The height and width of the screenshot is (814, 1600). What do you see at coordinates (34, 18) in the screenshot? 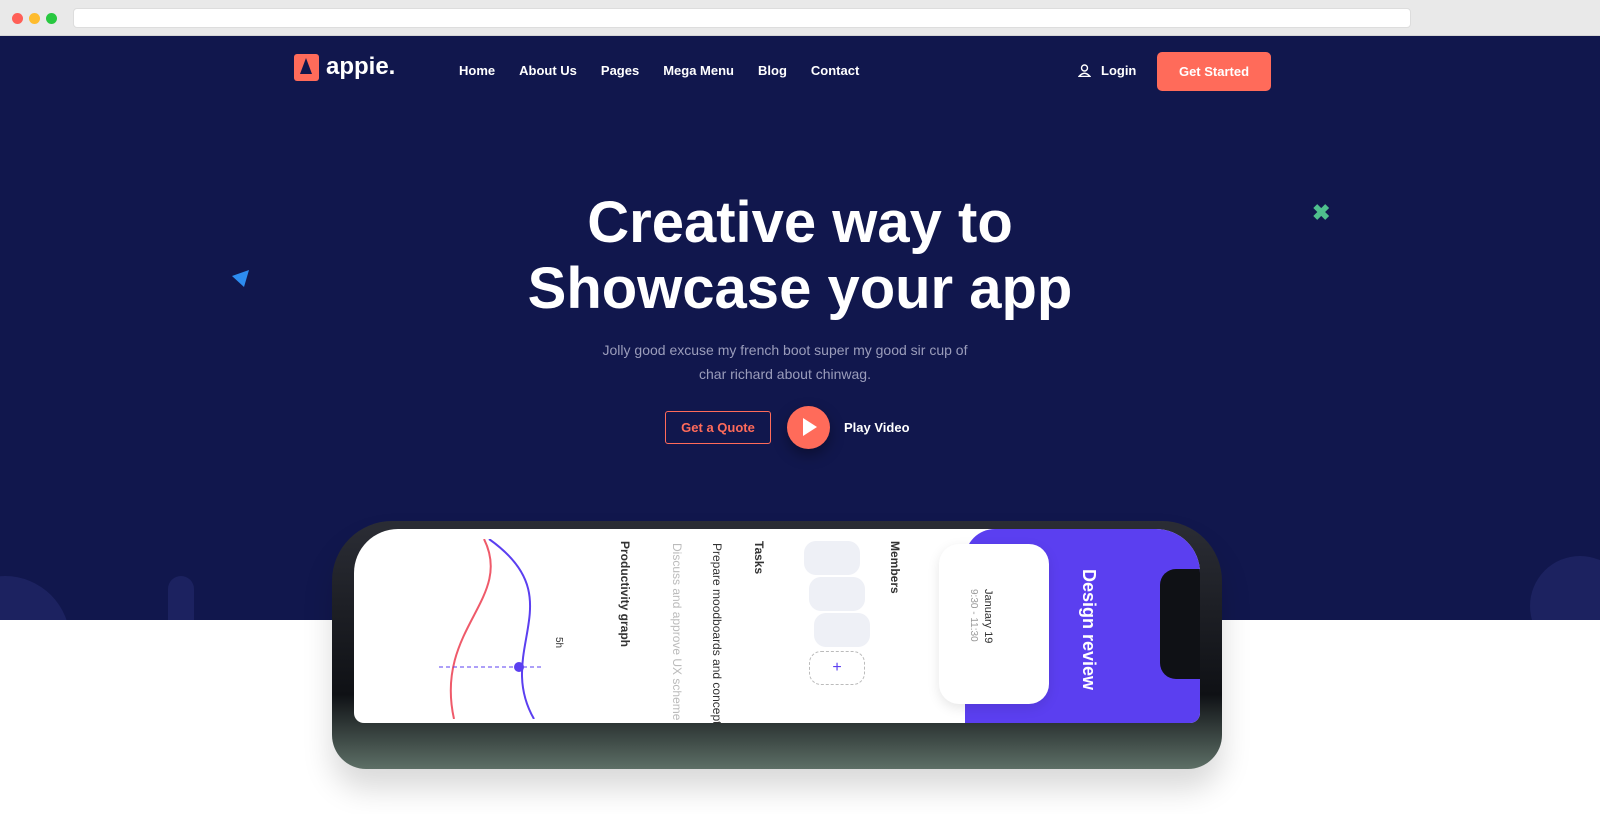
I see `minimize-window-icon` at bounding box center [34, 18].